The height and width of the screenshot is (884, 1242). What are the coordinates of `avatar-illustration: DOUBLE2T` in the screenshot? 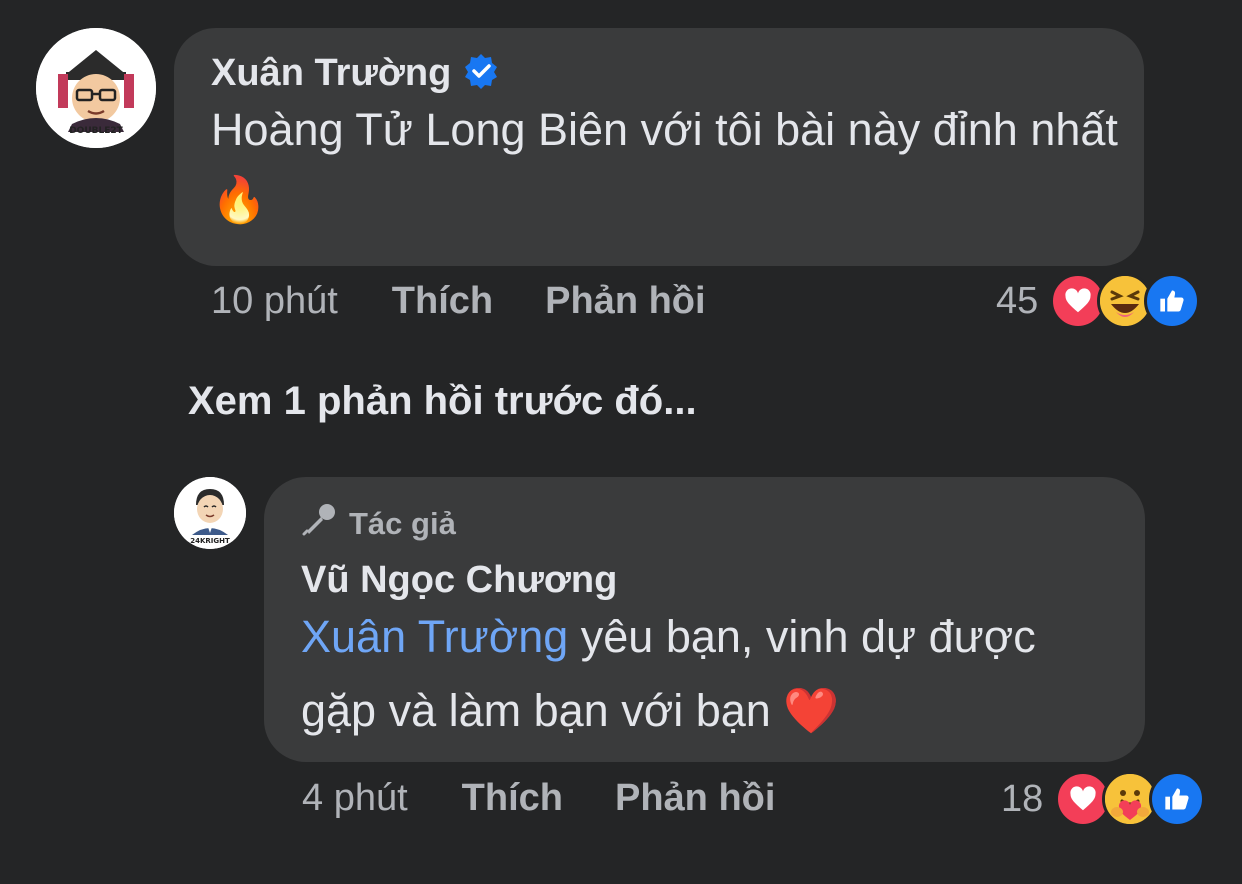 It's located at (96, 88).